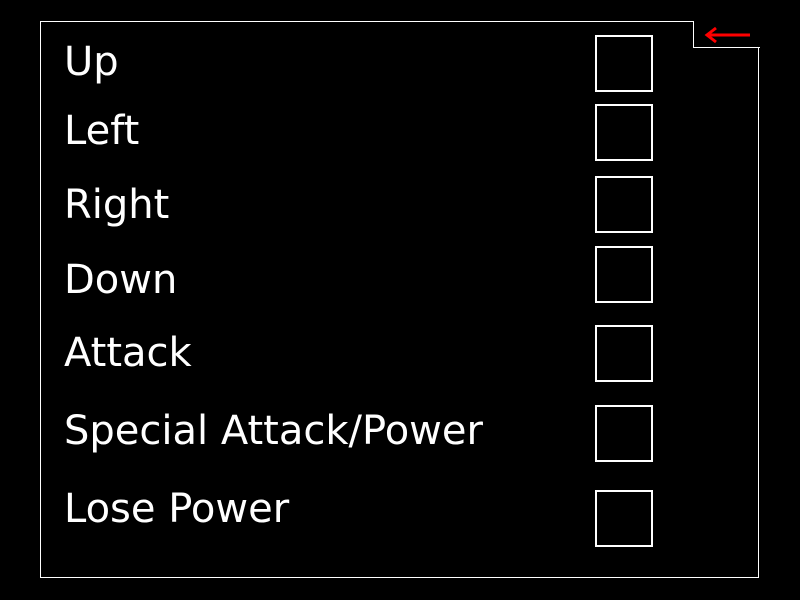 The height and width of the screenshot is (600, 800). I want to click on key-binding-lose-power, so click(624, 518).